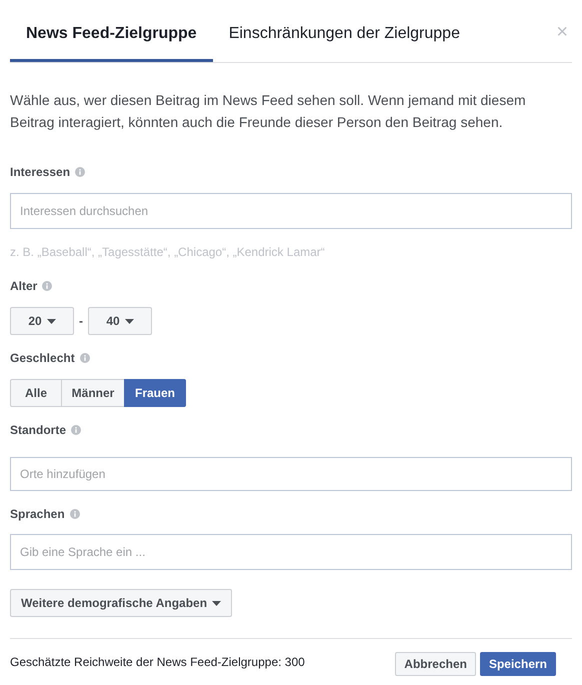 This screenshot has height=685, width=582. What do you see at coordinates (268, 111) in the screenshot?
I see `description: Wähle aus, wer diesen Beitrag im News Feed sehen soll. Wenn jemand mit diesem Beitrag interagiert, könnten auch die Freunde dieser Person den Beitrag sehen.` at bounding box center [268, 111].